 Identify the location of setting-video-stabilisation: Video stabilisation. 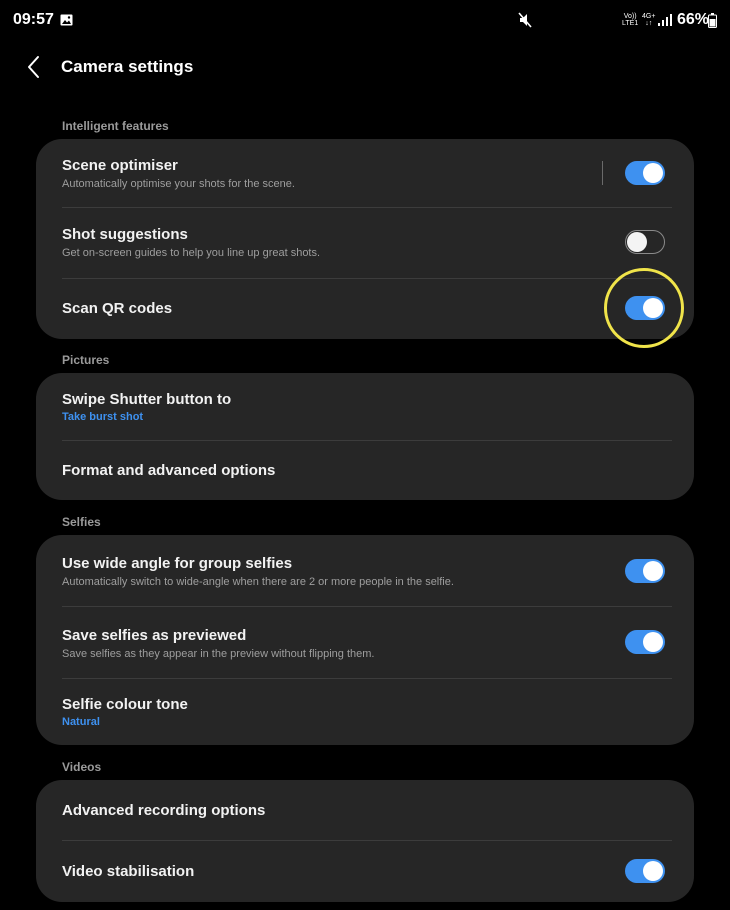
(365, 871).